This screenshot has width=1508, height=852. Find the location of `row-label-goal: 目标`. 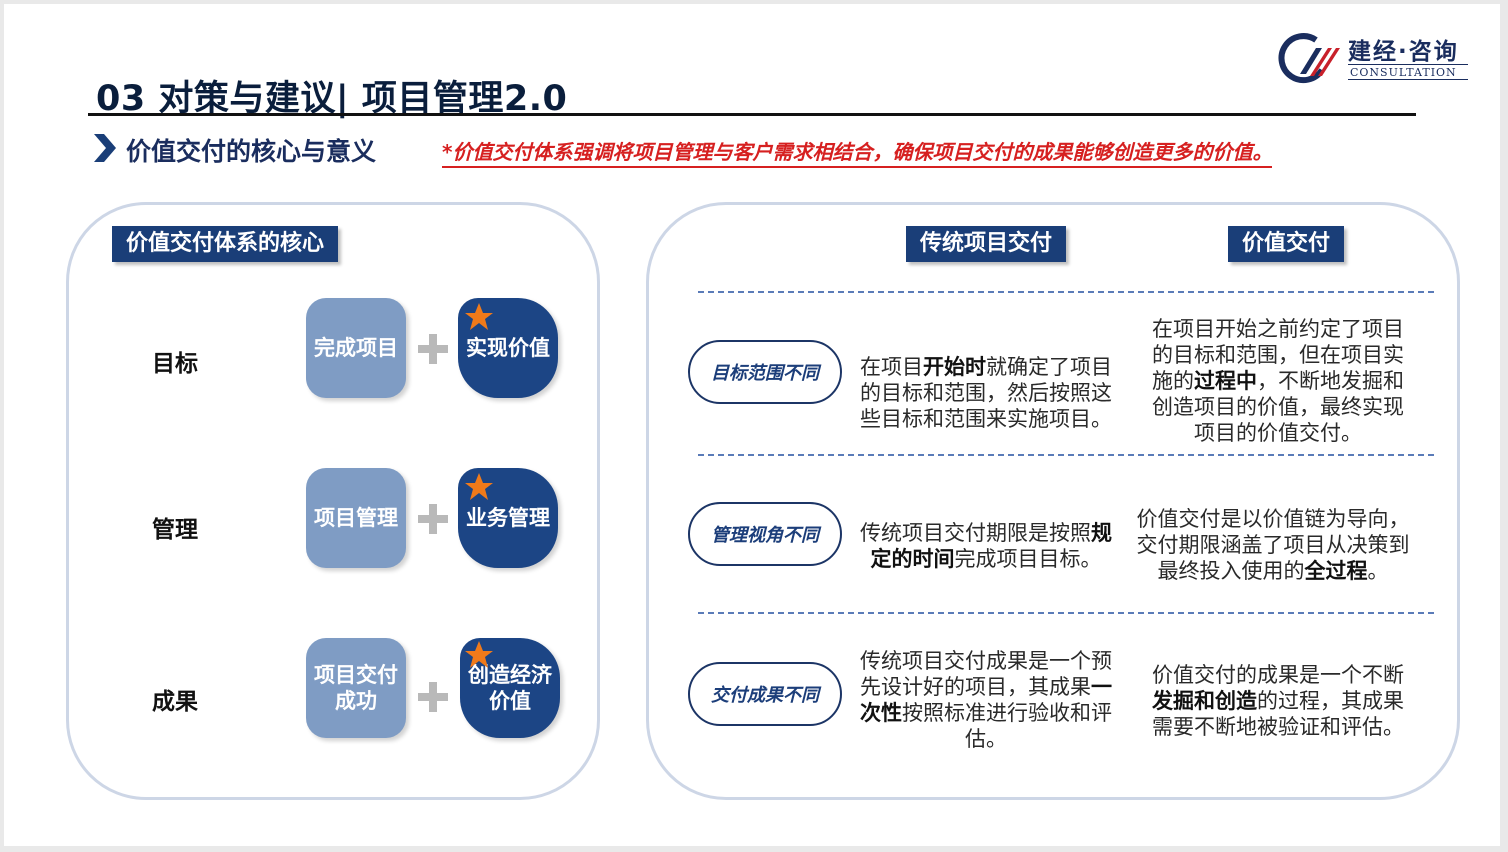

row-label-goal: 目标 is located at coordinates (175, 364).